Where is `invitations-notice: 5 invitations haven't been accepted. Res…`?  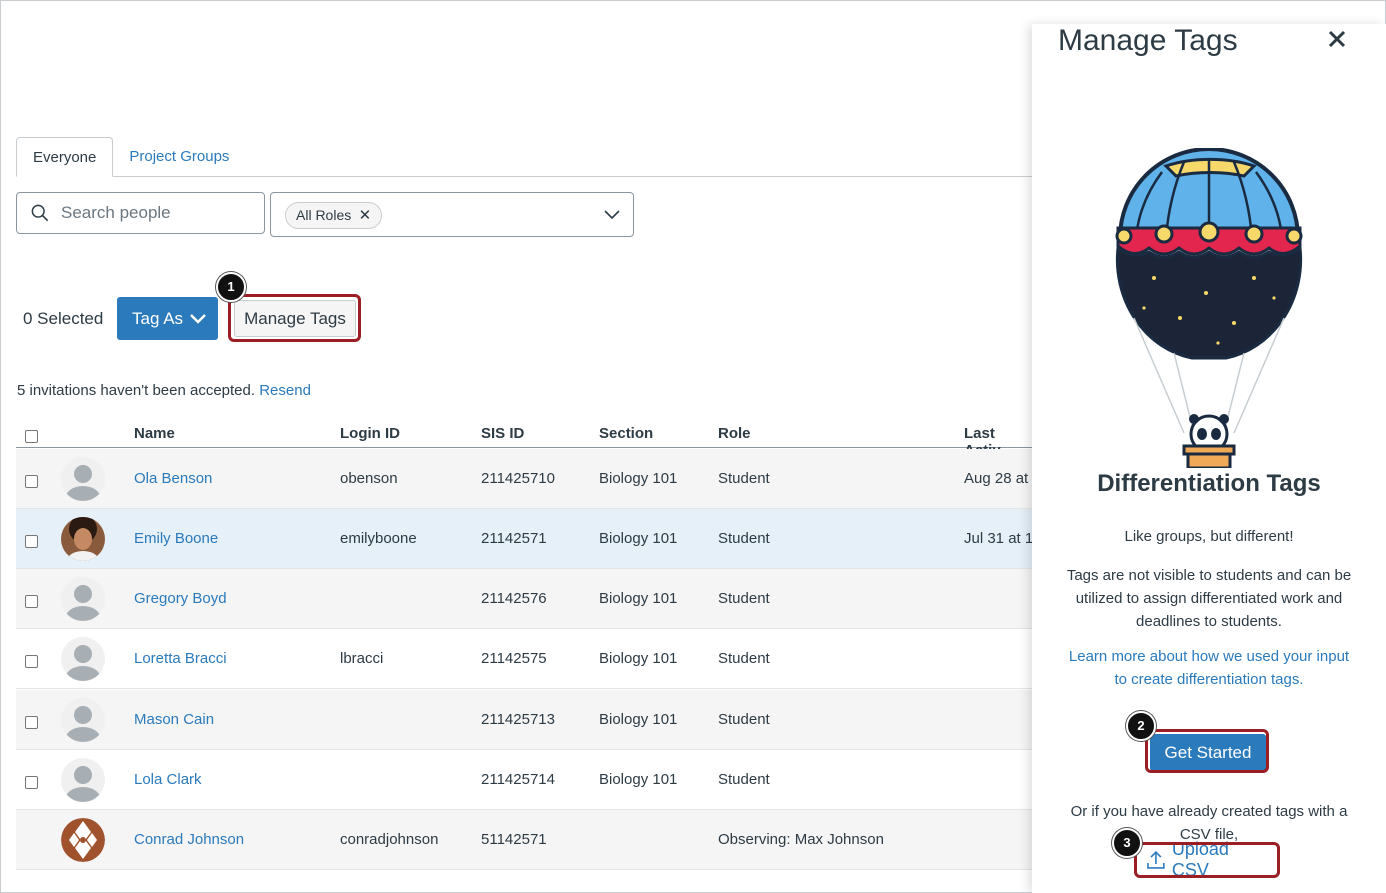 invitations-notice: 5 invitations haven't been accepted. Res… is located at coordinates (164, 390).